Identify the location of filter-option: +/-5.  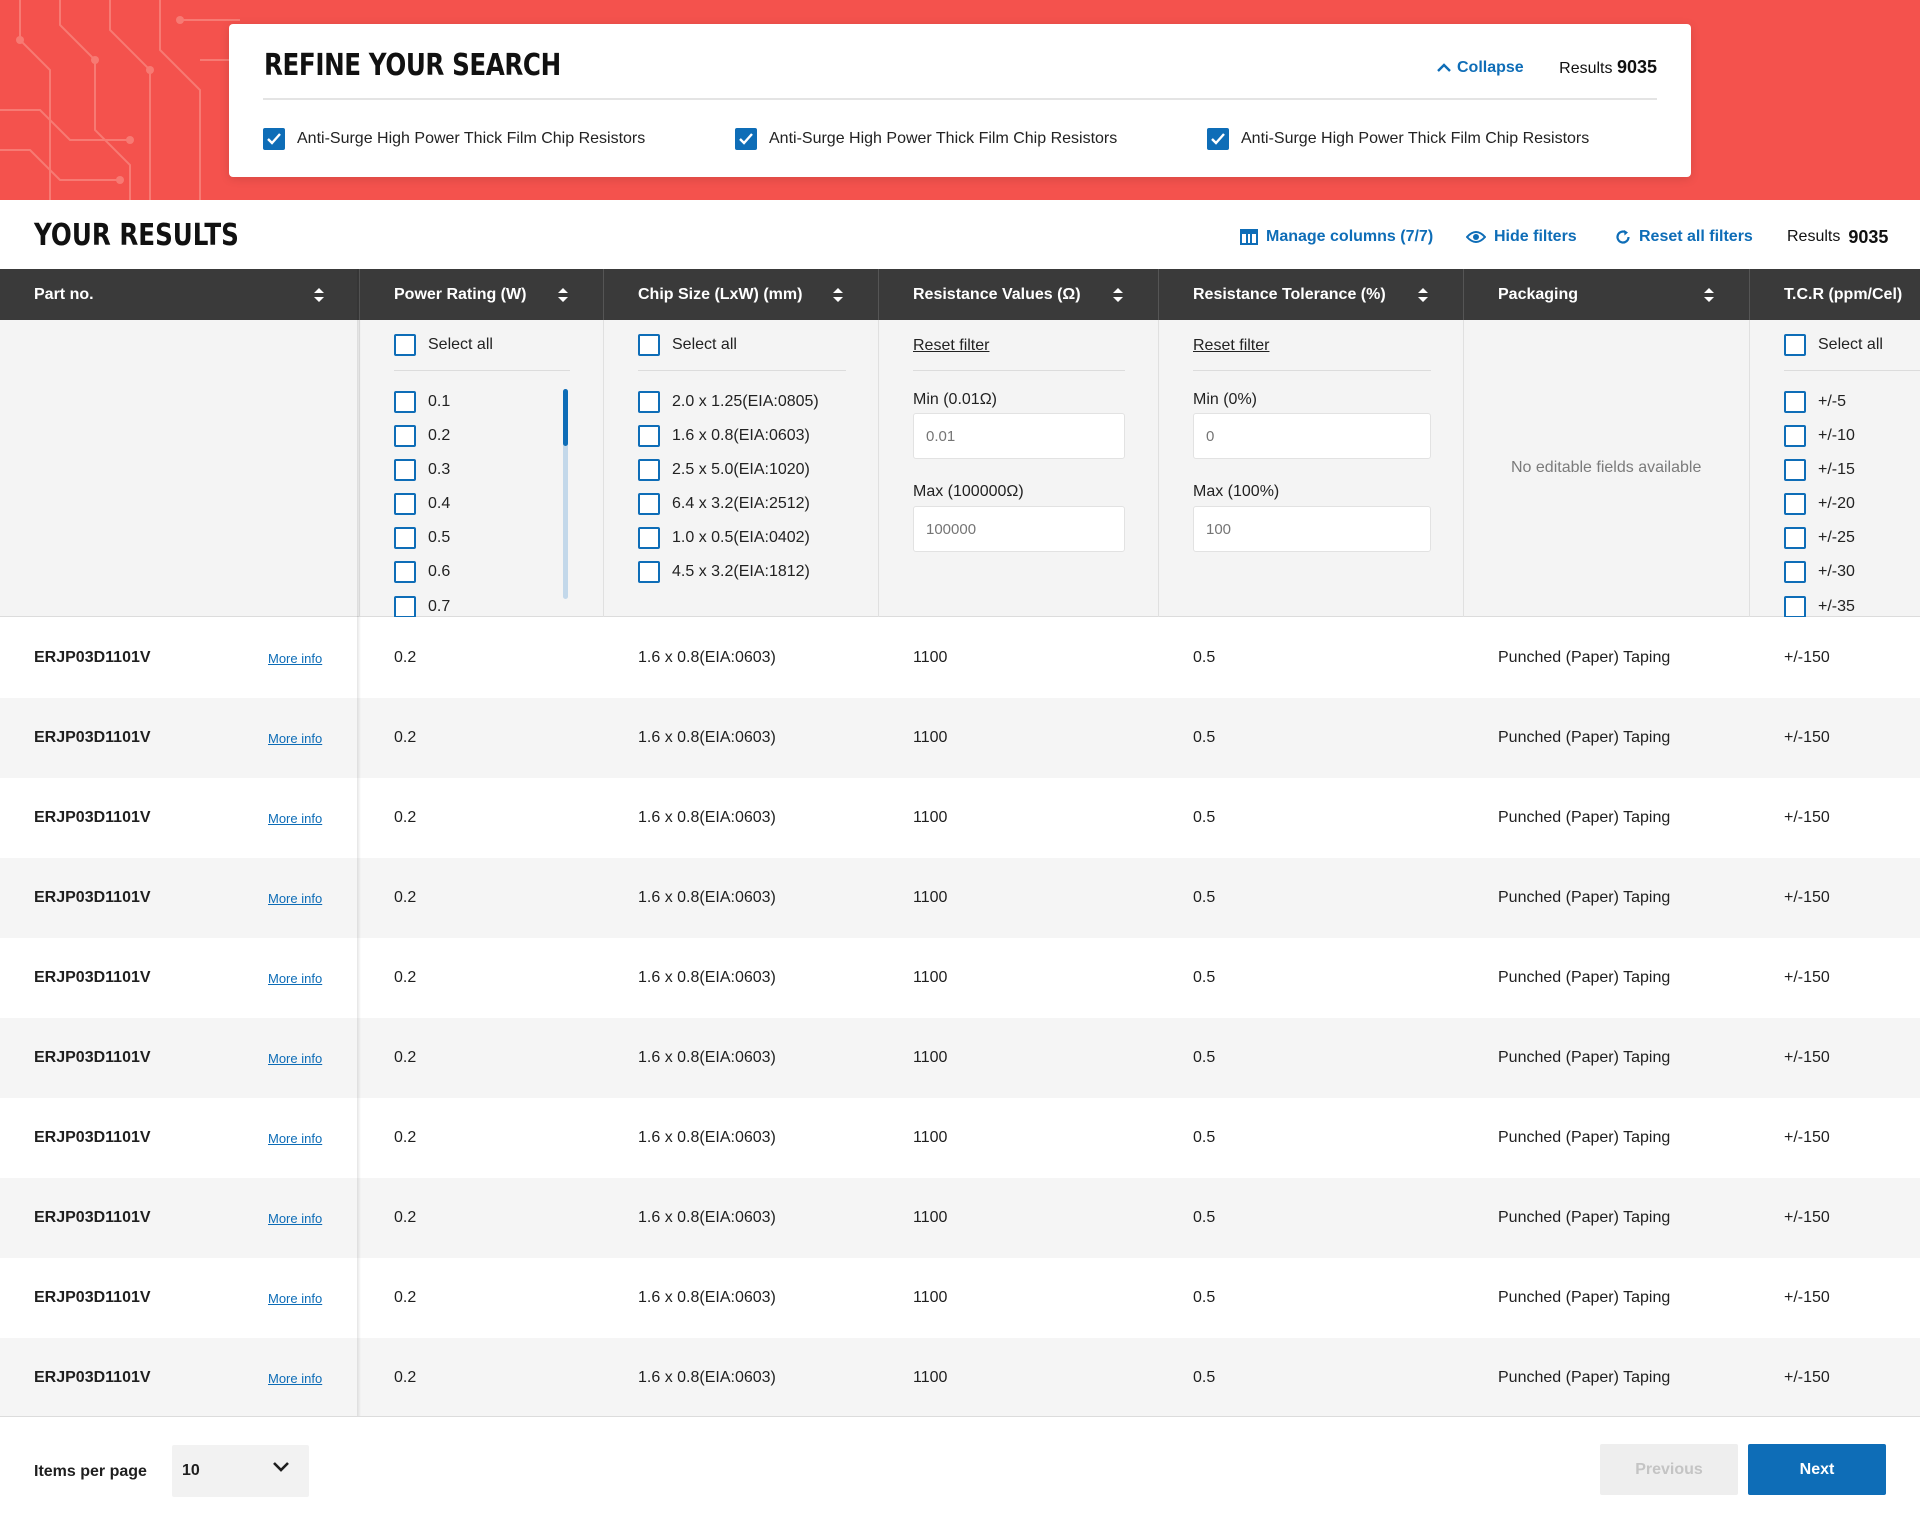
(1815, 402).